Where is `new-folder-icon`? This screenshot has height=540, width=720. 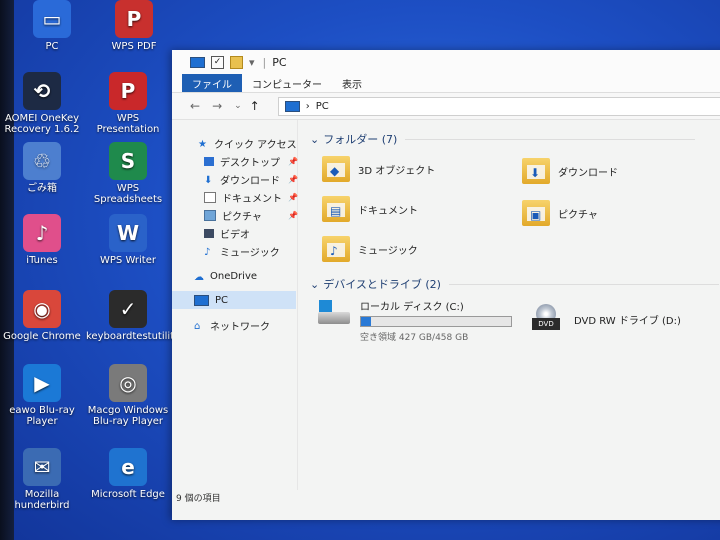 new-folder-icon is located at coordinates (236, 62).